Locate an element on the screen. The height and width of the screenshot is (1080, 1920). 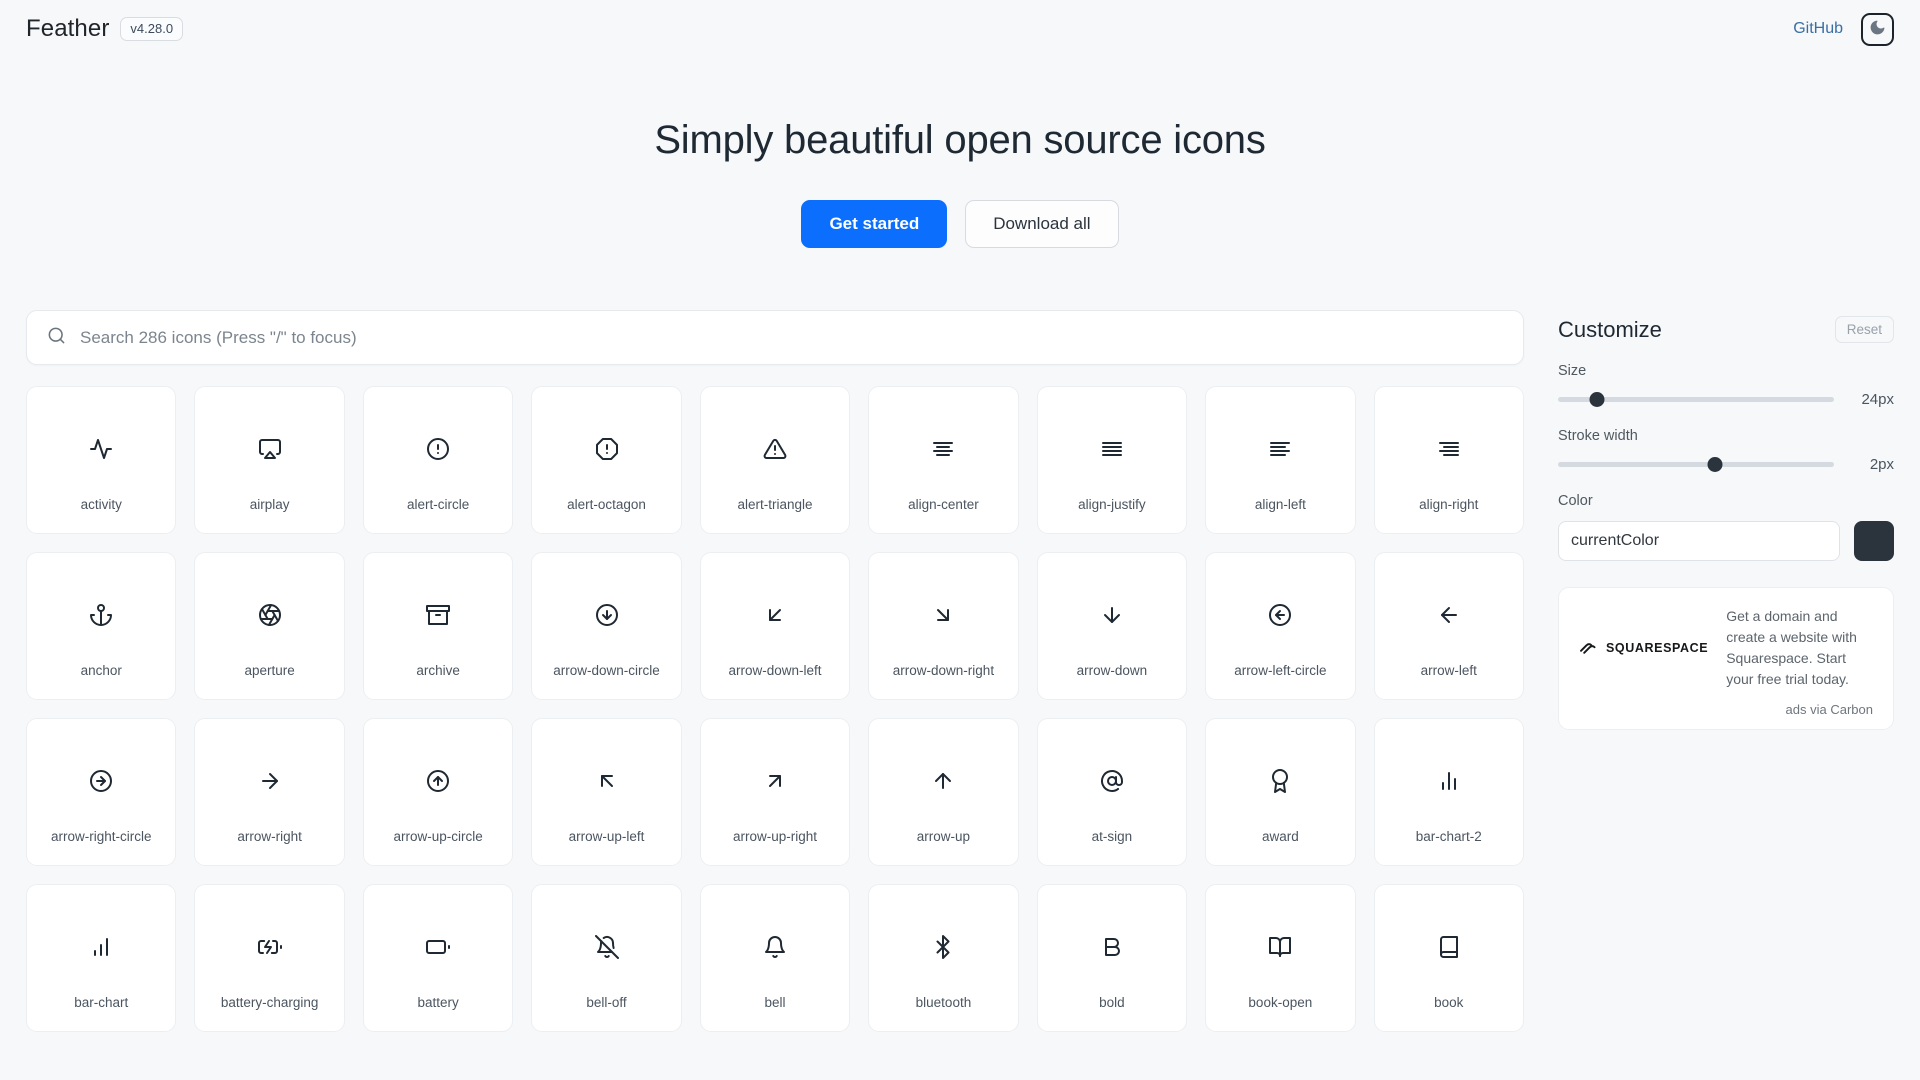
icon-card-align-center: align-center is located at coordinates (943, 460).